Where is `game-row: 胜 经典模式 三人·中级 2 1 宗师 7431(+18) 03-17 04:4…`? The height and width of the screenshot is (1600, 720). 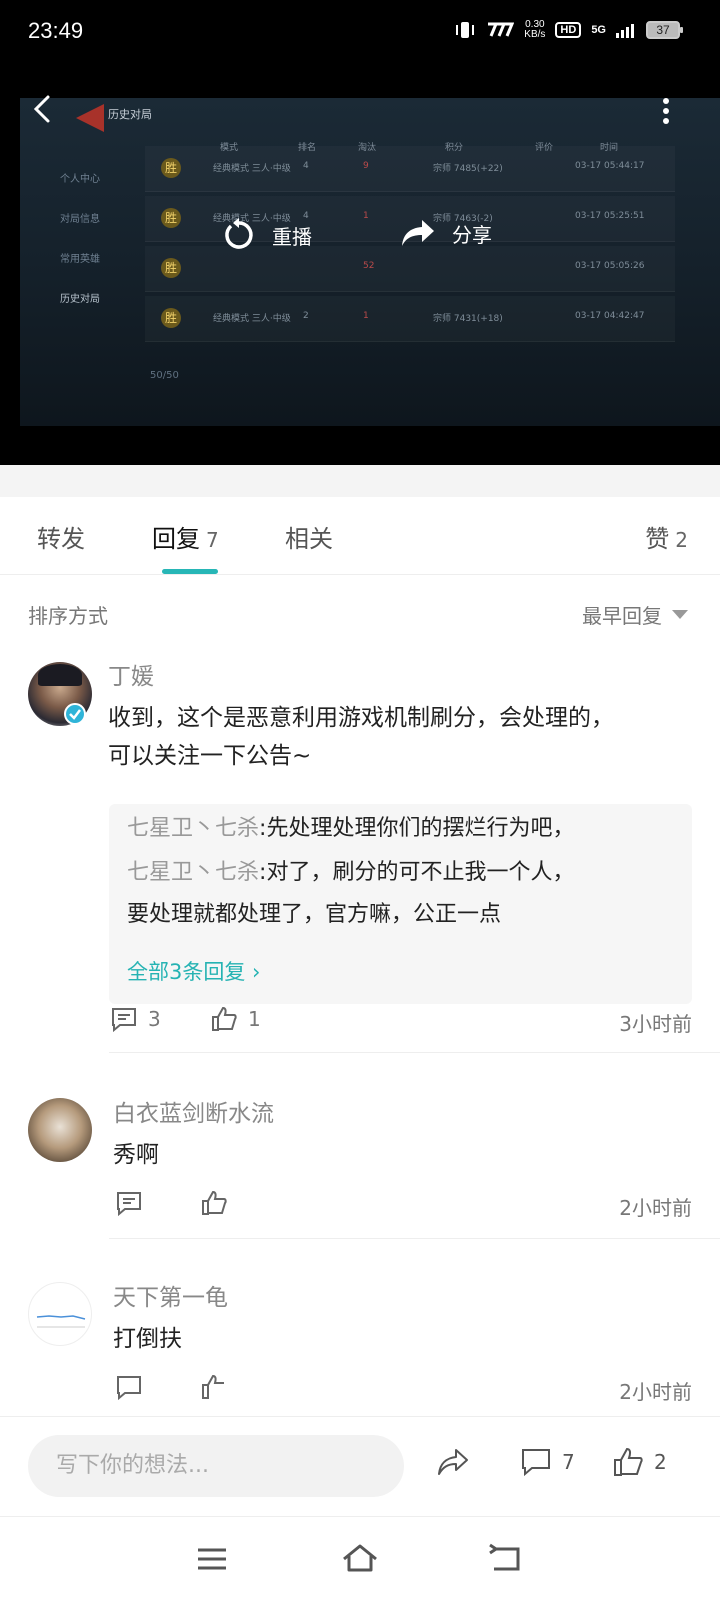 game-row: 胜 经典模式 三人·中级 2 1 宗师 7431(+18) 03-17 04:4… is located at coordinates (410, 319).